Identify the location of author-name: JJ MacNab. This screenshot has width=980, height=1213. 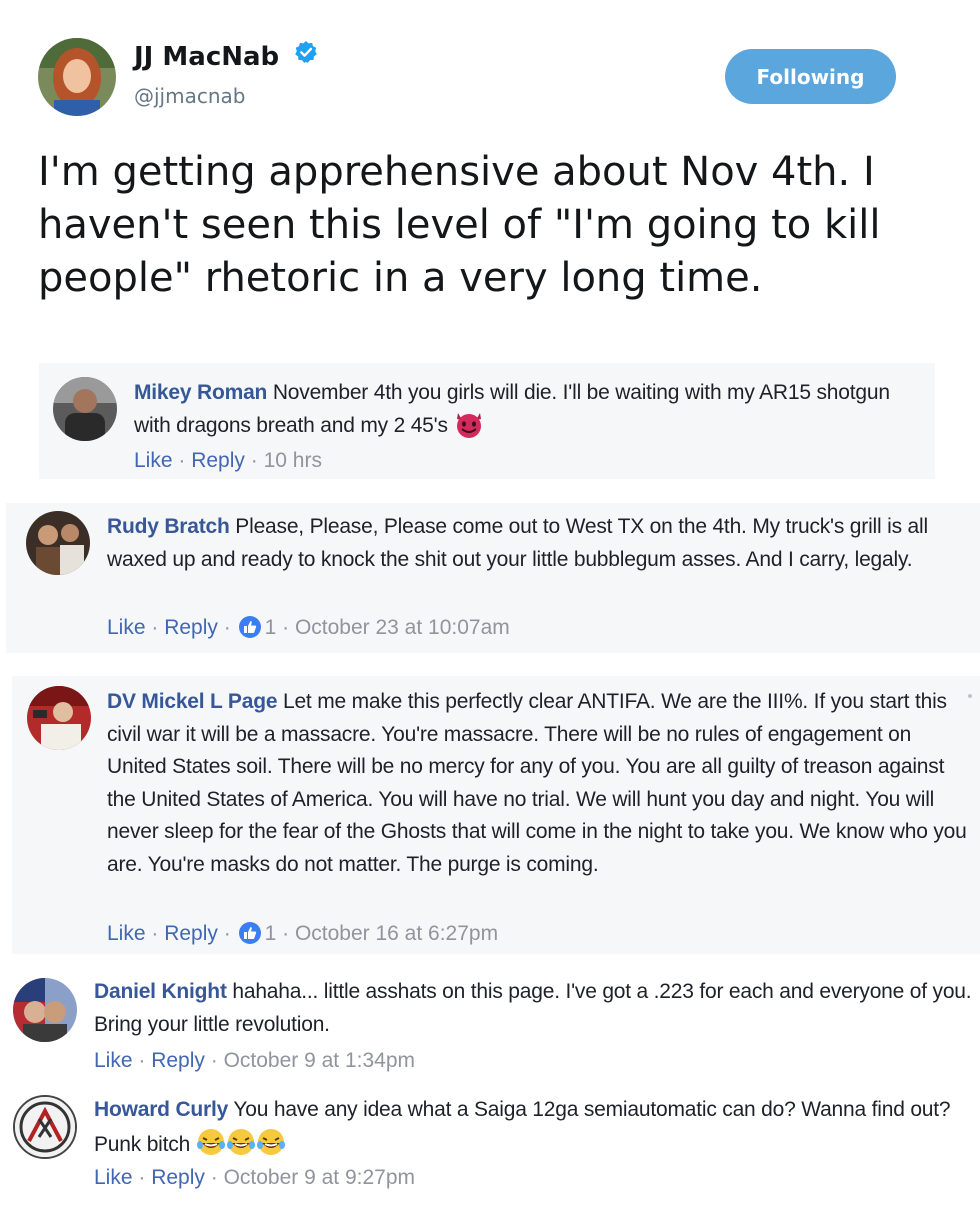
(206, 57).